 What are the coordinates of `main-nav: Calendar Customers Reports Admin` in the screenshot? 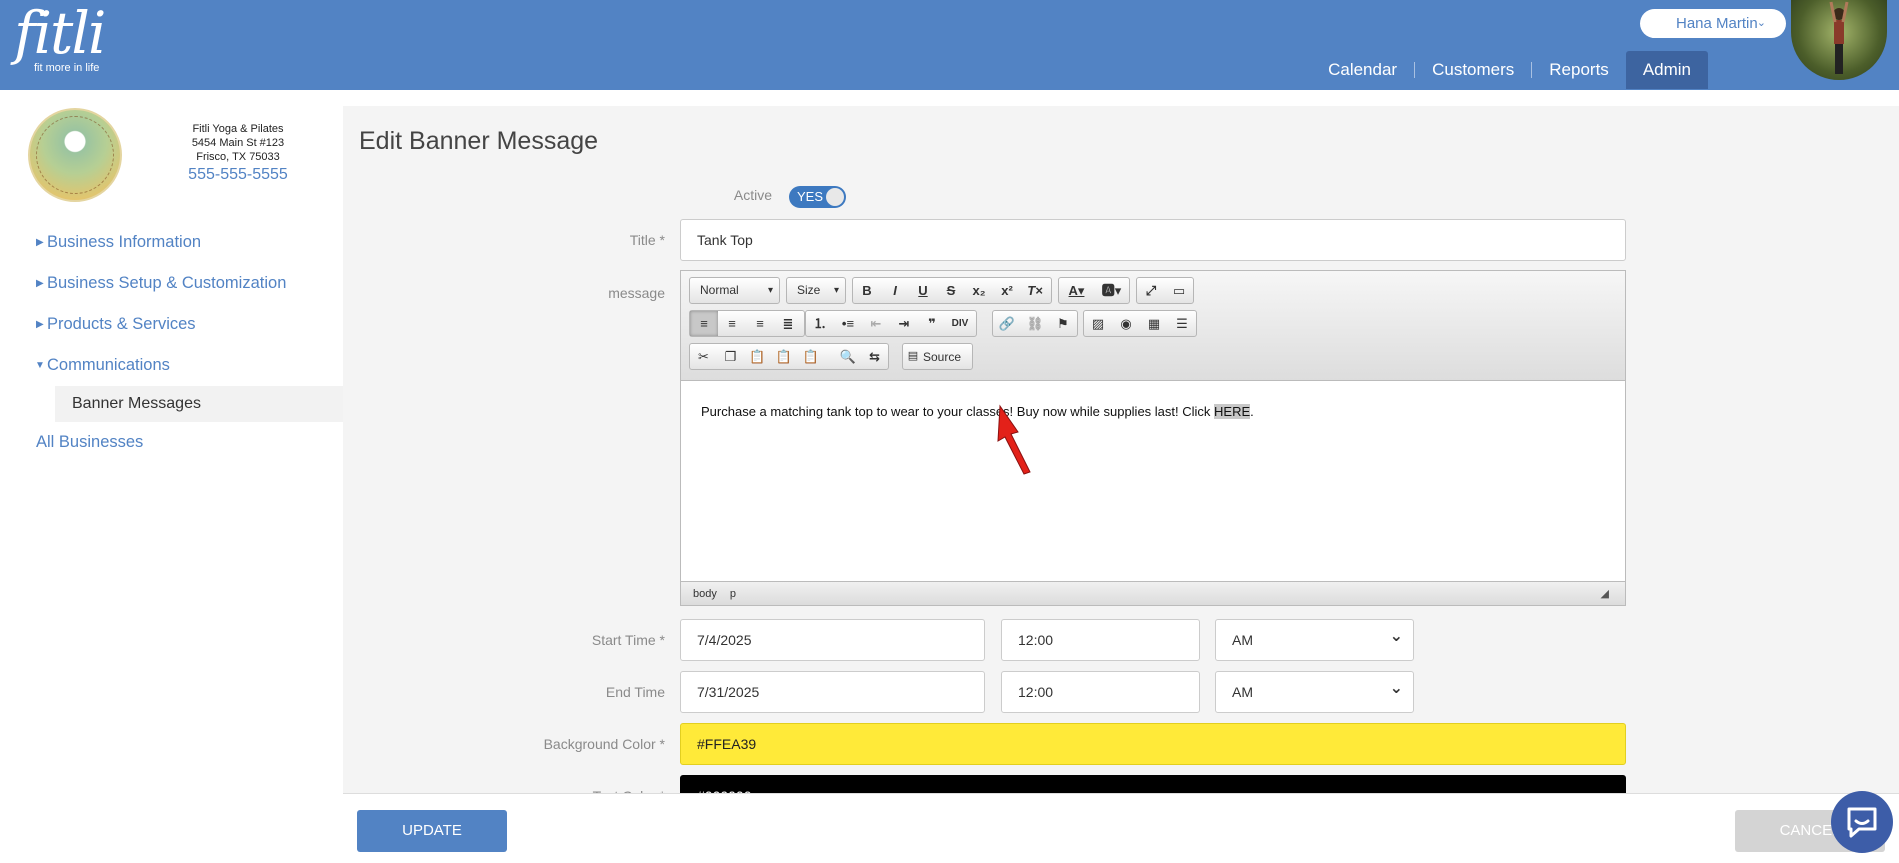 It's located at (1509, 70).